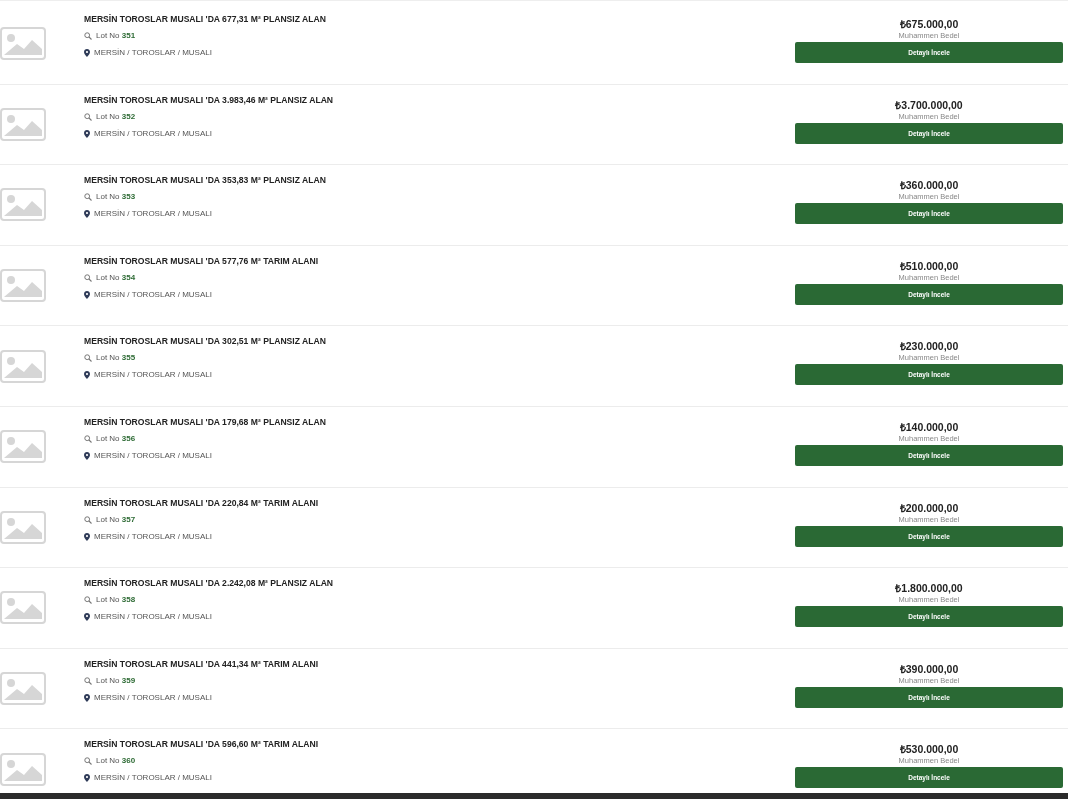 This screenshot has width=1068, height=799. I want to click on listing-title: MERSİN TOROSLAR MUSALI 'DA 179,68 M² PLANSIZ ALAN, so click(205, 422).